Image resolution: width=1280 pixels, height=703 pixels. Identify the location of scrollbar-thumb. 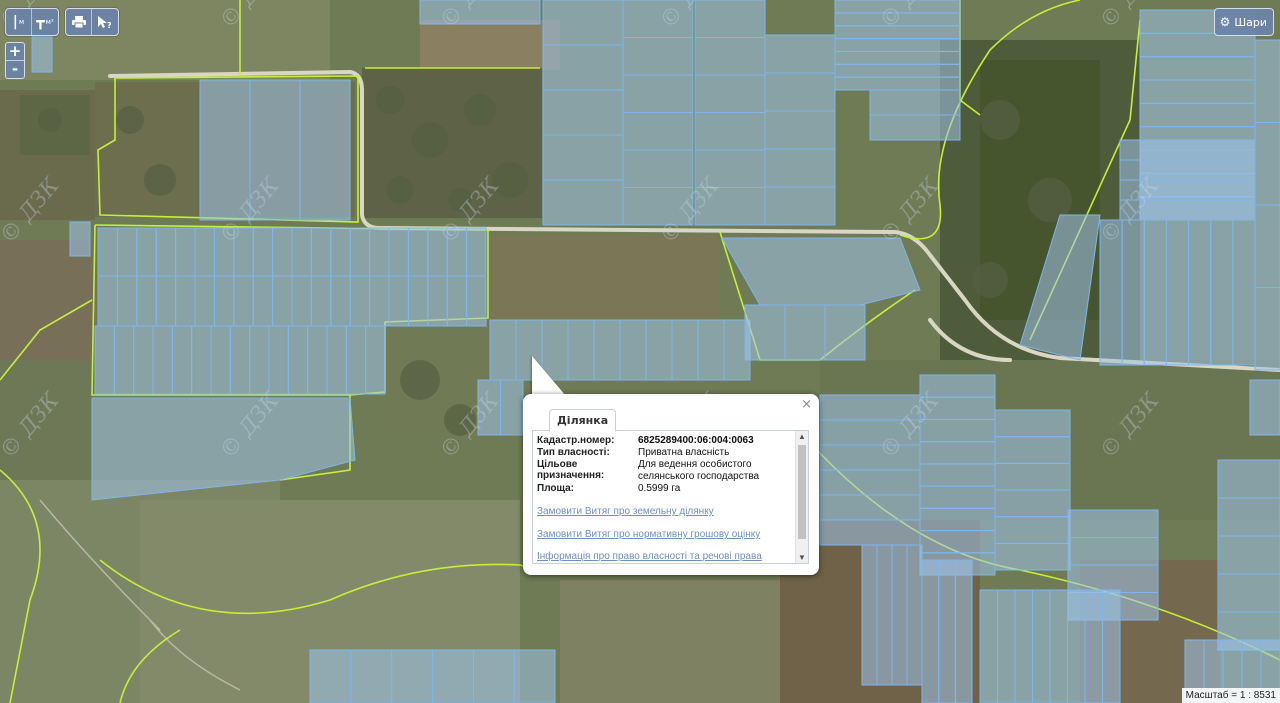
(802, 492).